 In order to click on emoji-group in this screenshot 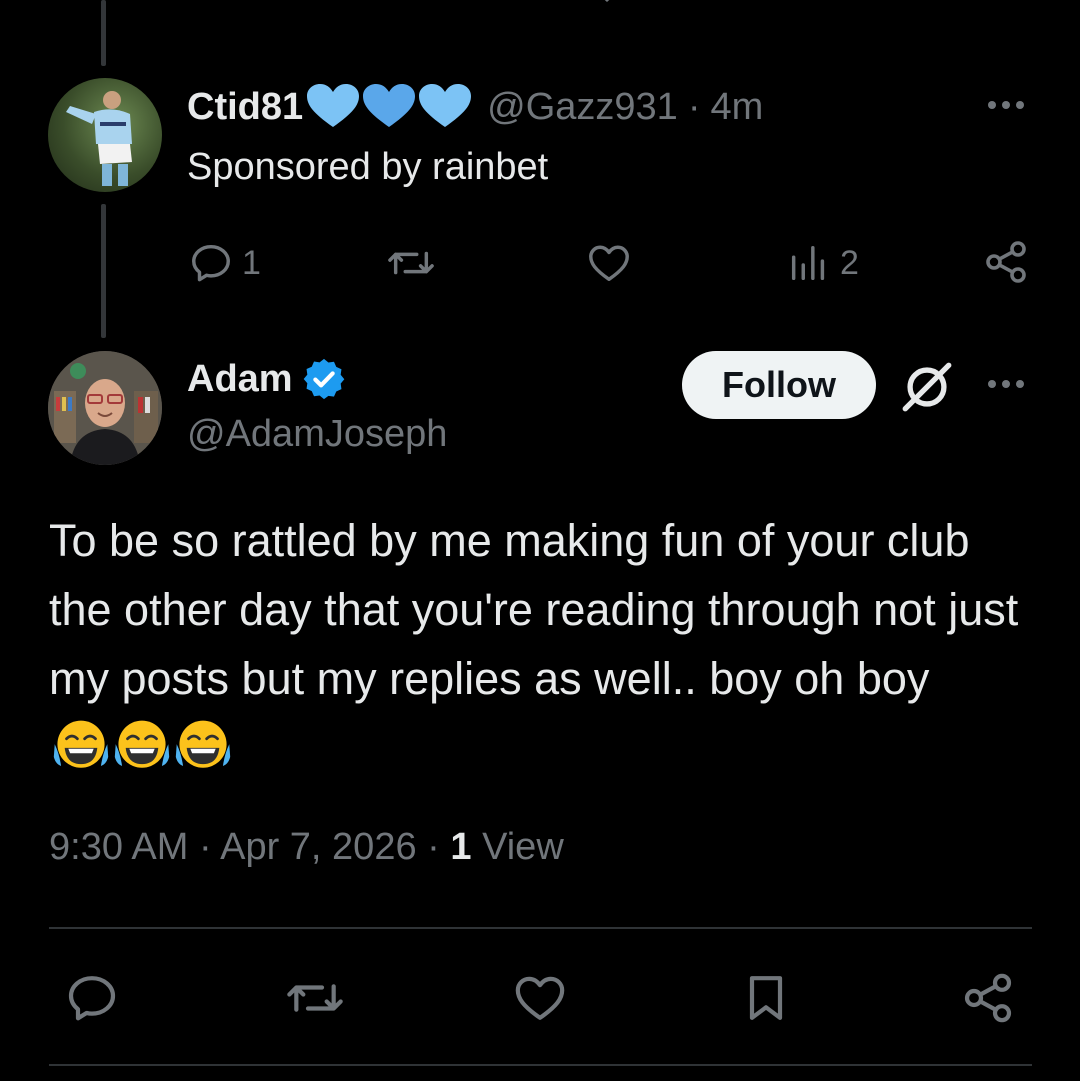, I will do `click(140, 746)`.